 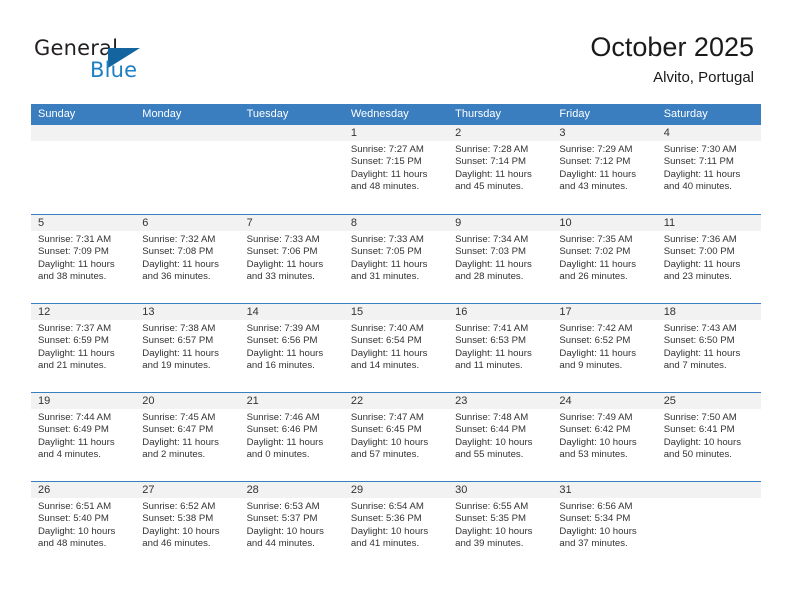 I want to click on sunrise-text: Sunrise: 7:49 AM, so click(x=596, y=417).